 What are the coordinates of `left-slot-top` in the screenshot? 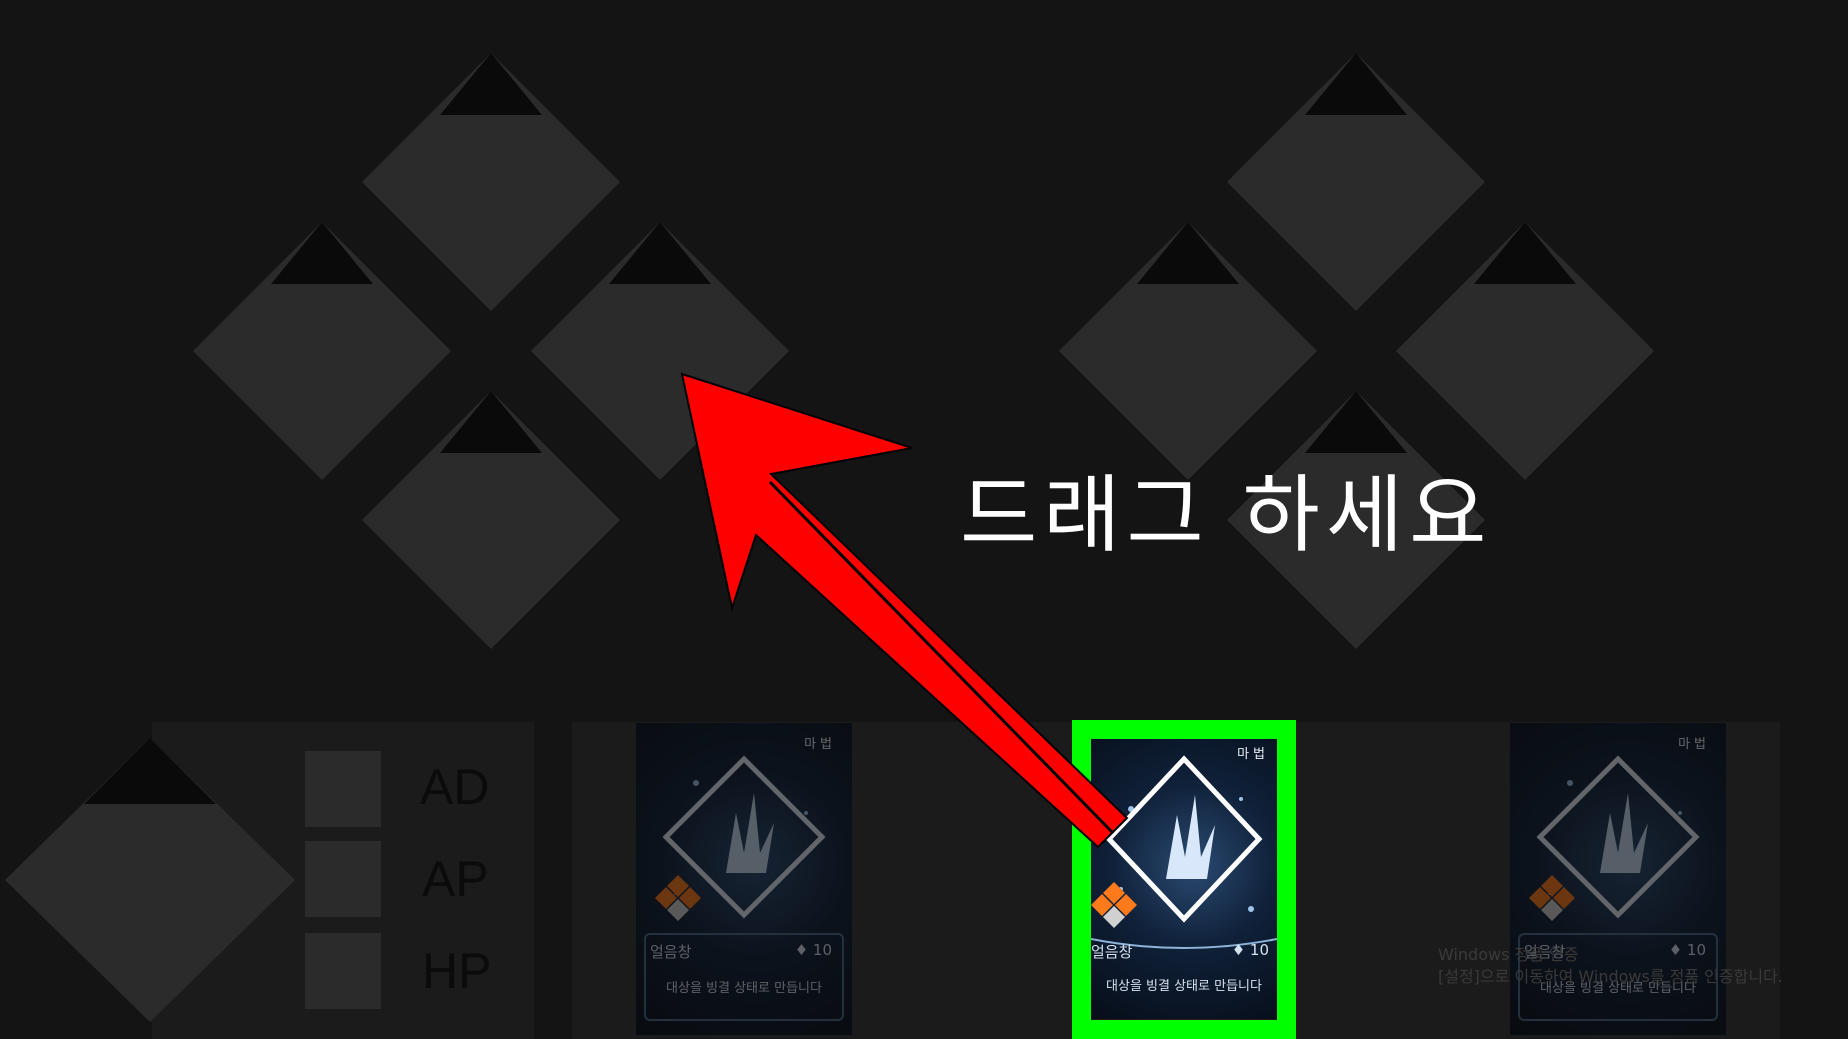 It's located at (491, 182).